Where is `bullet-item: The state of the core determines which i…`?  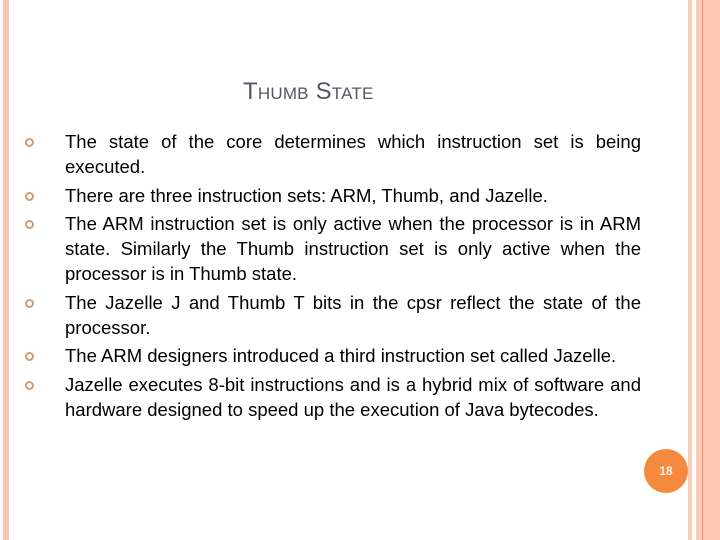
bullet-item: The state of the core determines which i… is located at coordinates (333, 154).